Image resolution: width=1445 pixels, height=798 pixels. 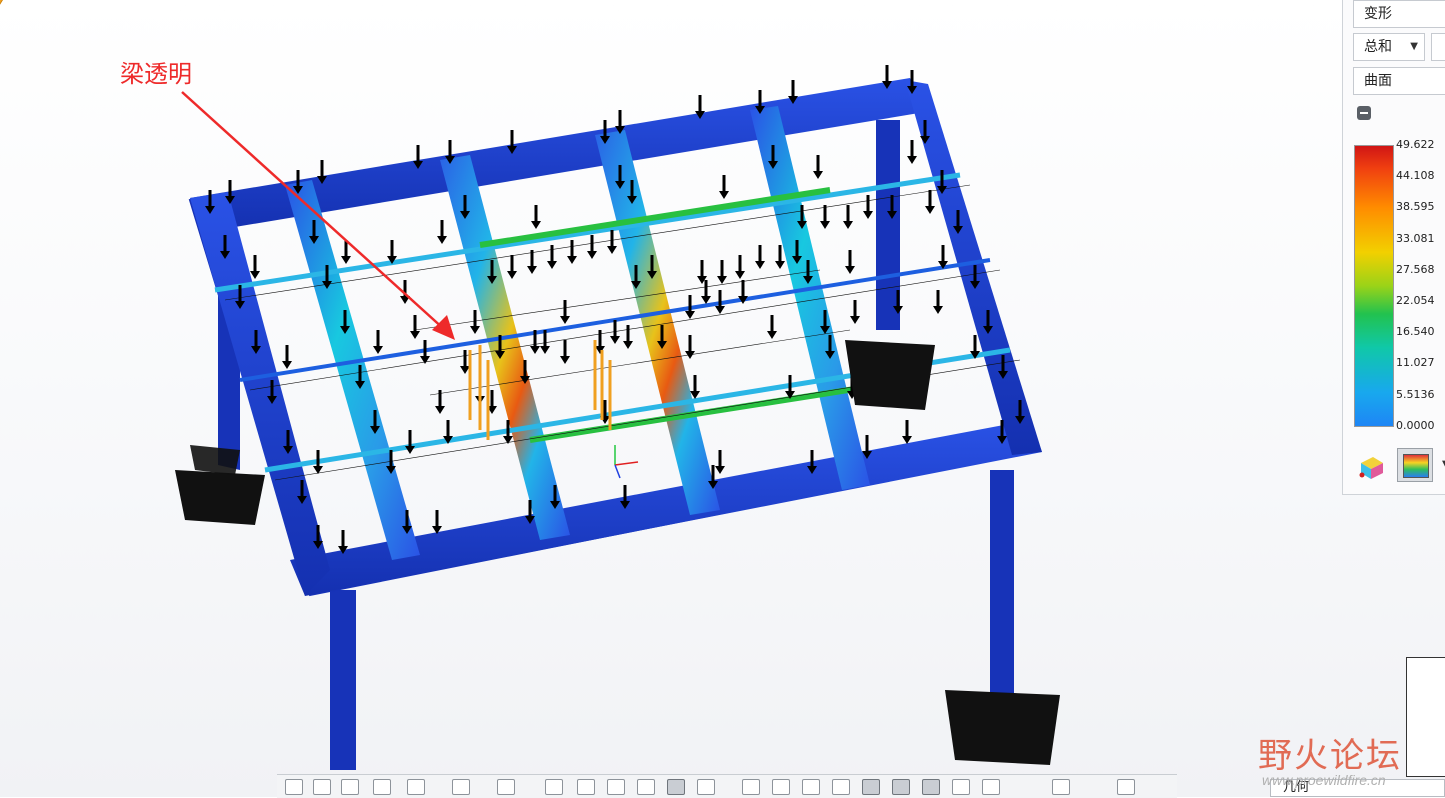 I want to click on collapse-icon, so click(x=1364, y=113).